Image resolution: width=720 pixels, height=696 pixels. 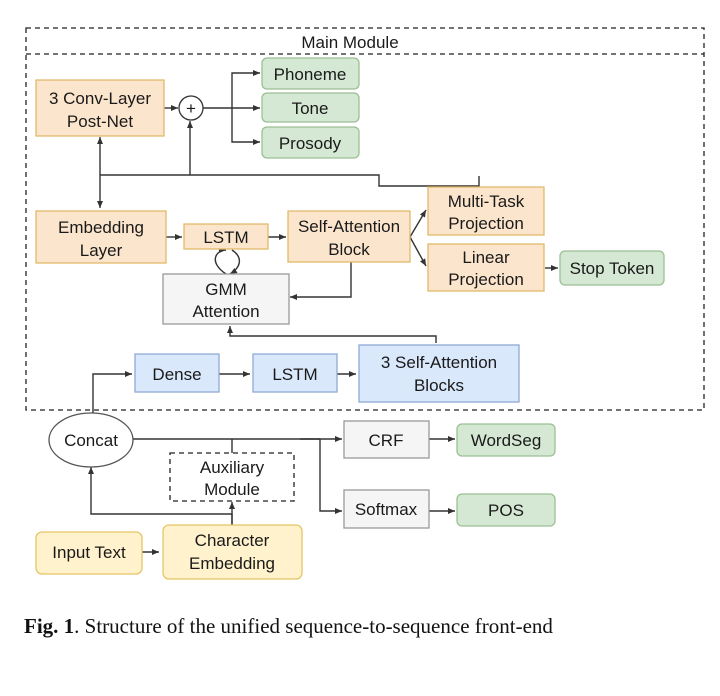 What do you see at coordinates (486, 201) in the screenshot?
I see `svg-text: Multi-Task` at bounding box center [486, 201].